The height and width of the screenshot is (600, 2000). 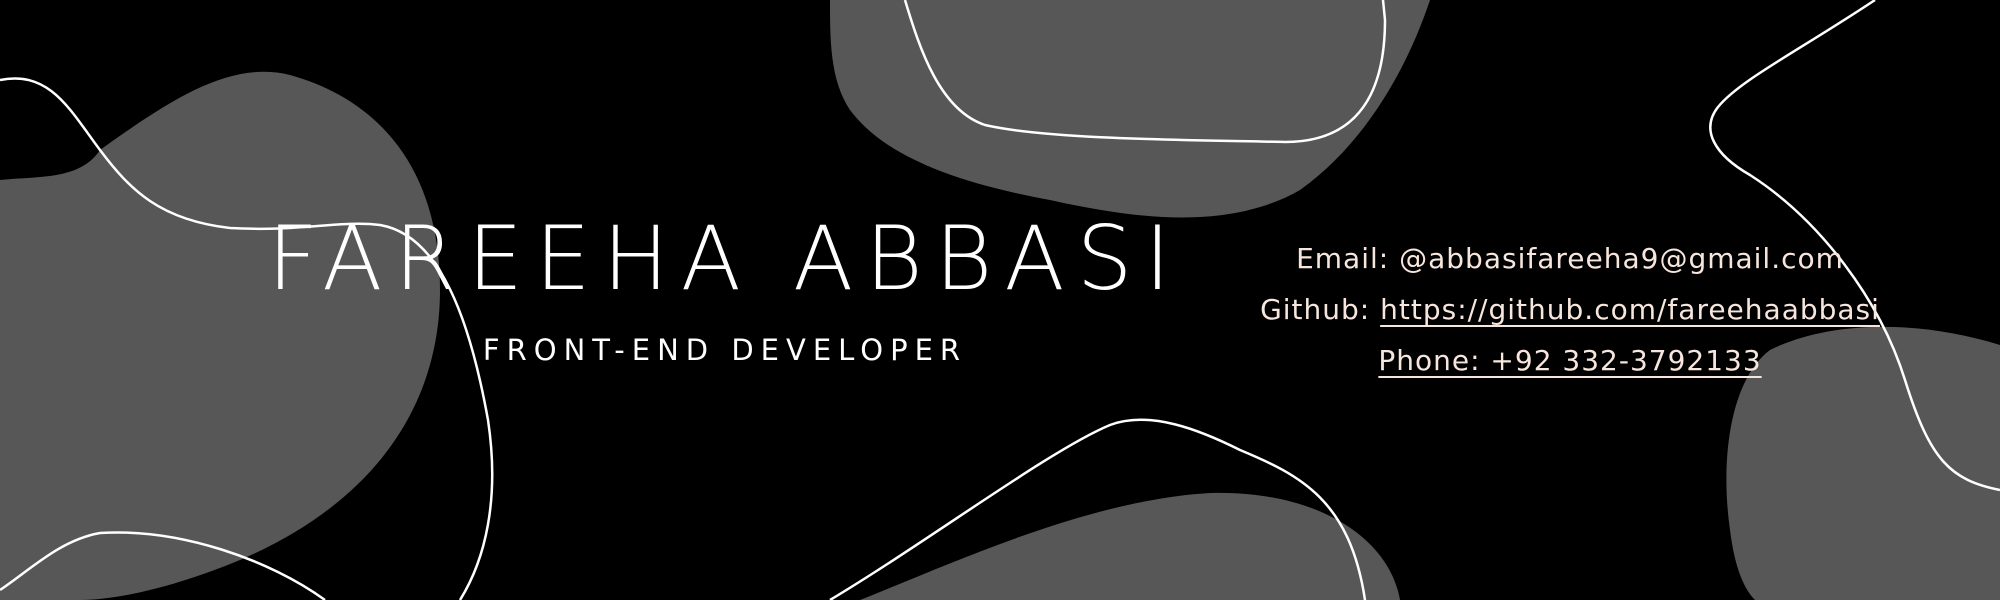 What do you see at coordinates (1130, 109) in the screenshot?
I see `top-center-blob` at bounding box center [1130, 109].